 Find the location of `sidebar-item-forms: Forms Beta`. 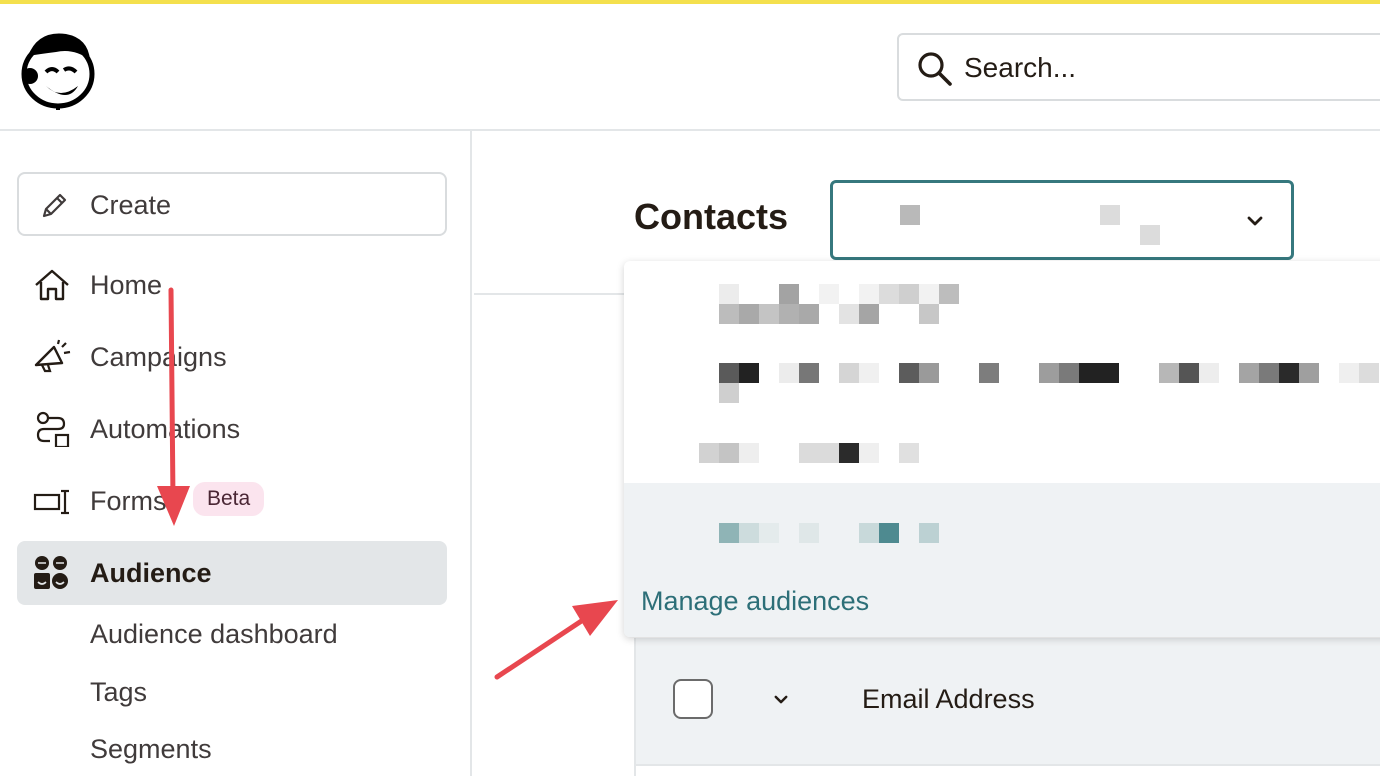

sidebar-item-forms: Forms Beta is located at coordinates (232, 501).